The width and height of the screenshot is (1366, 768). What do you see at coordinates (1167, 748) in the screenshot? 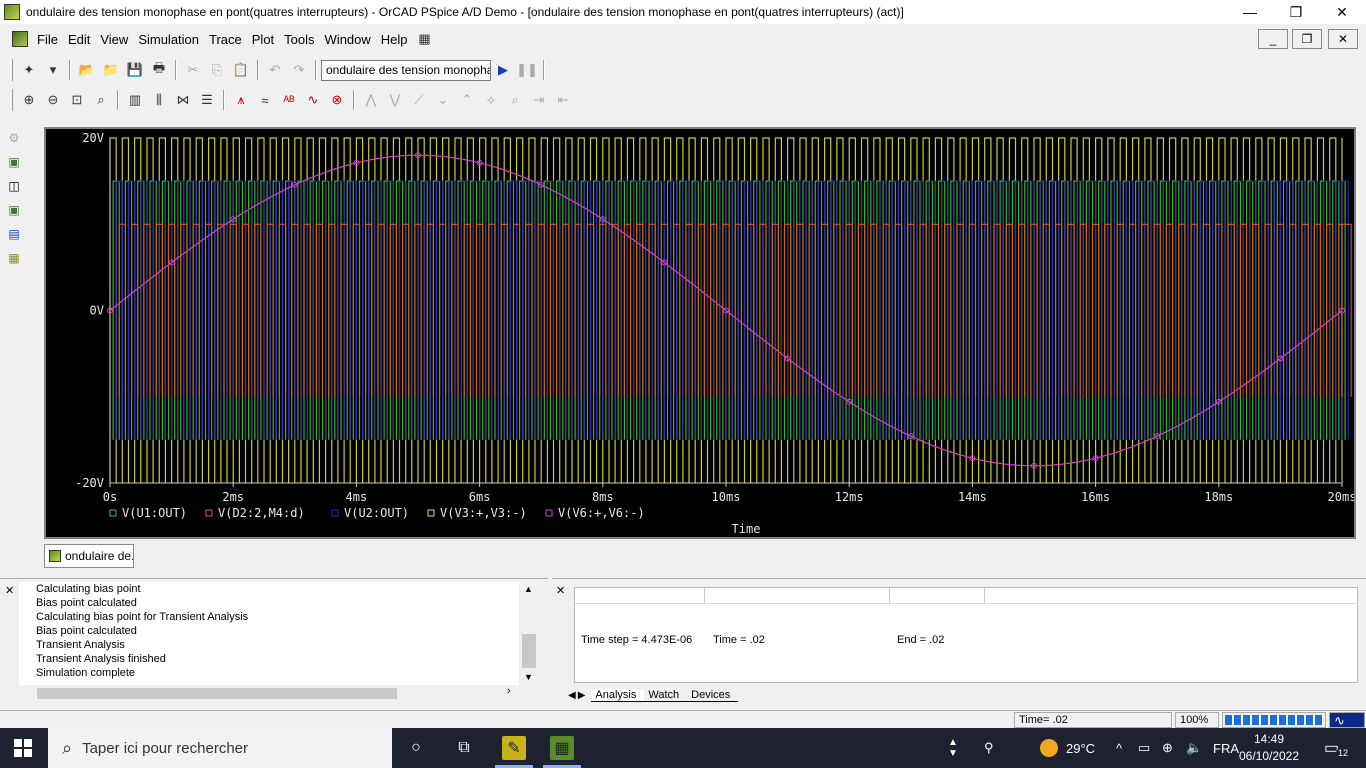
I see `network-icon: ⊕` at bounding box center [1167, 748].